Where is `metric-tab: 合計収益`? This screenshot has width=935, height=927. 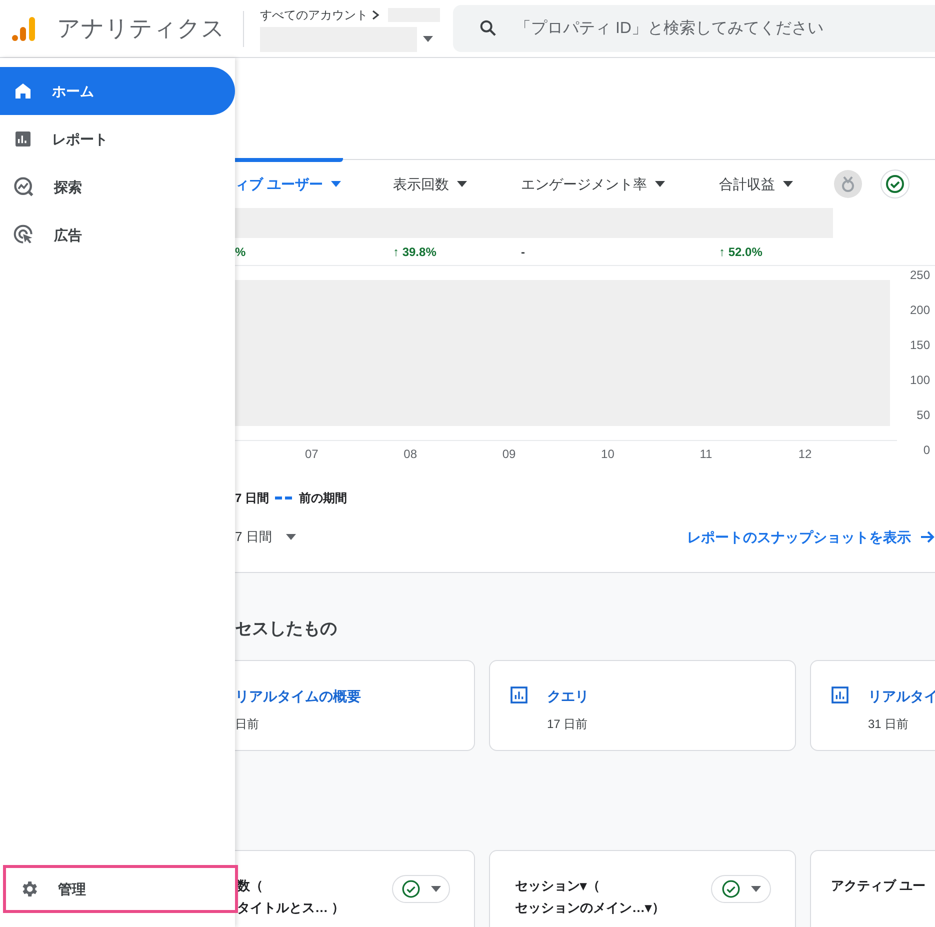 metric-tab: 合計収益 is located at coordinates (784, 184).